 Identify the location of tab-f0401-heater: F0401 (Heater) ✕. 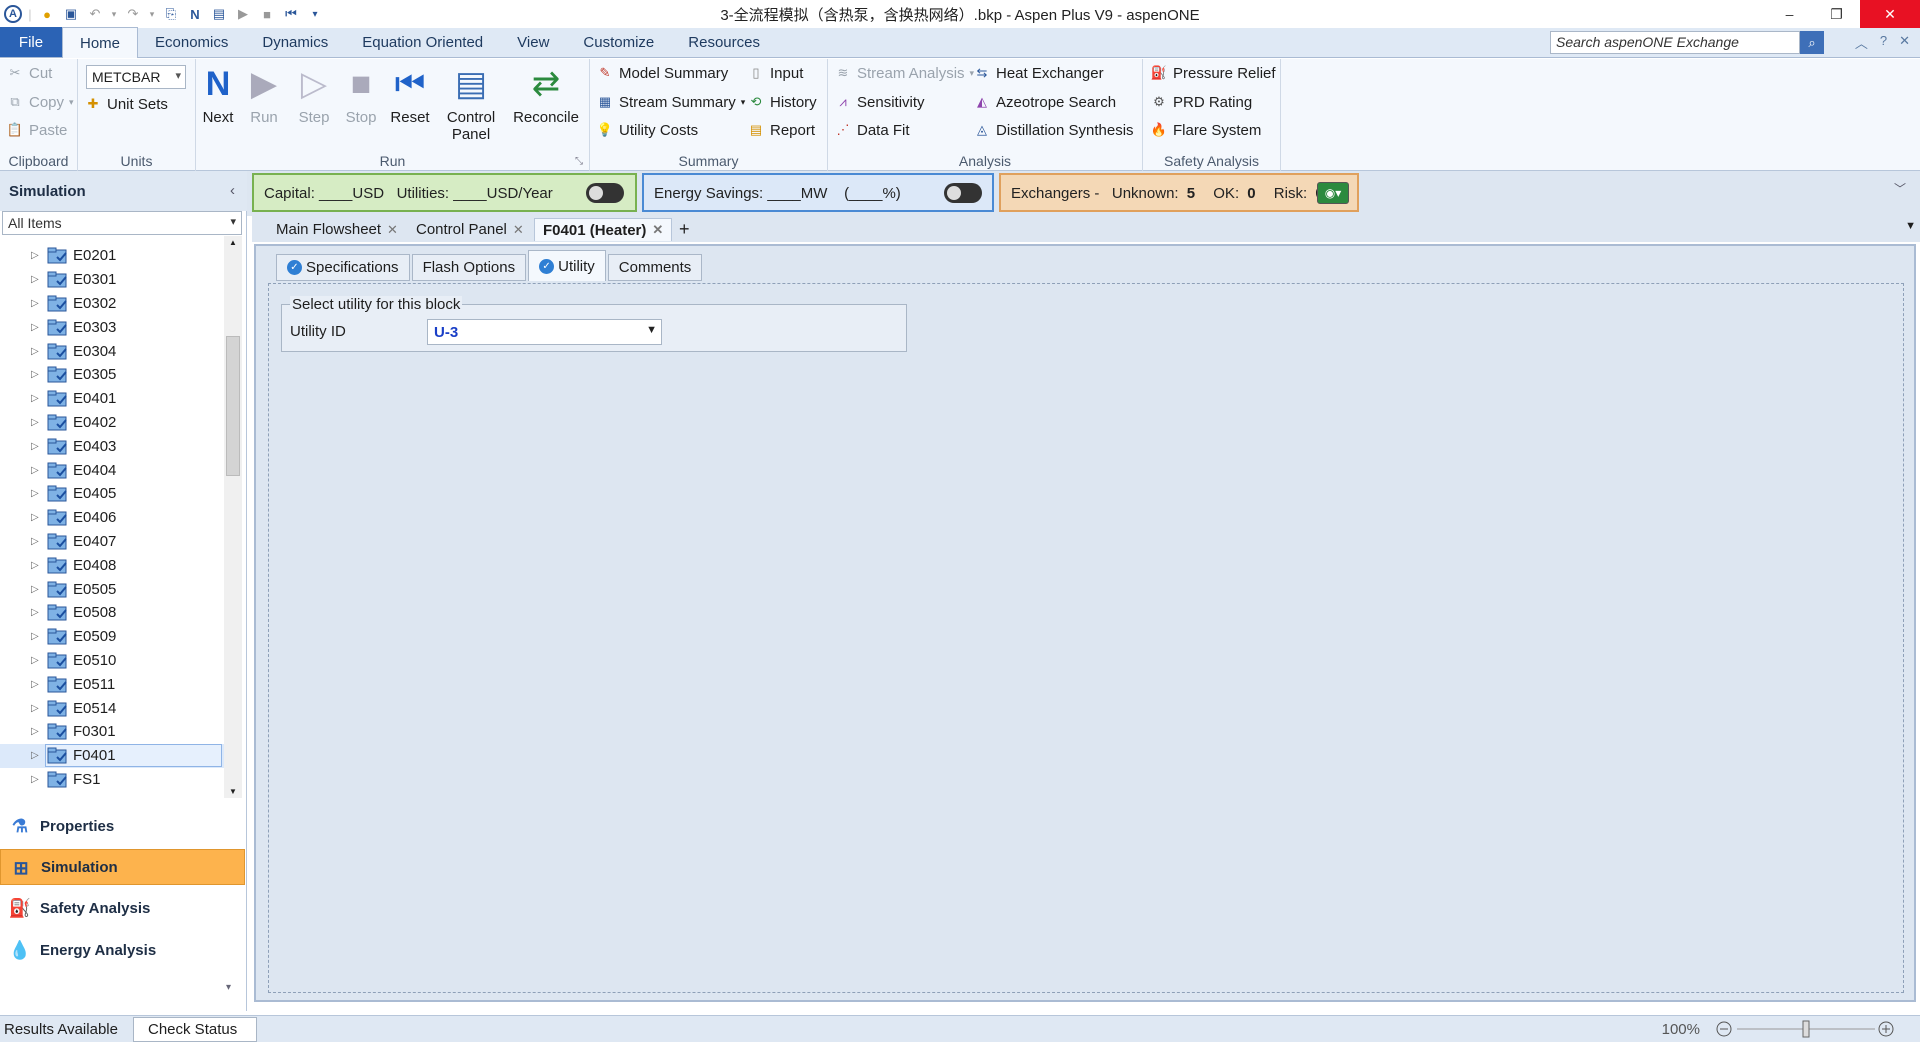
(603, 229).